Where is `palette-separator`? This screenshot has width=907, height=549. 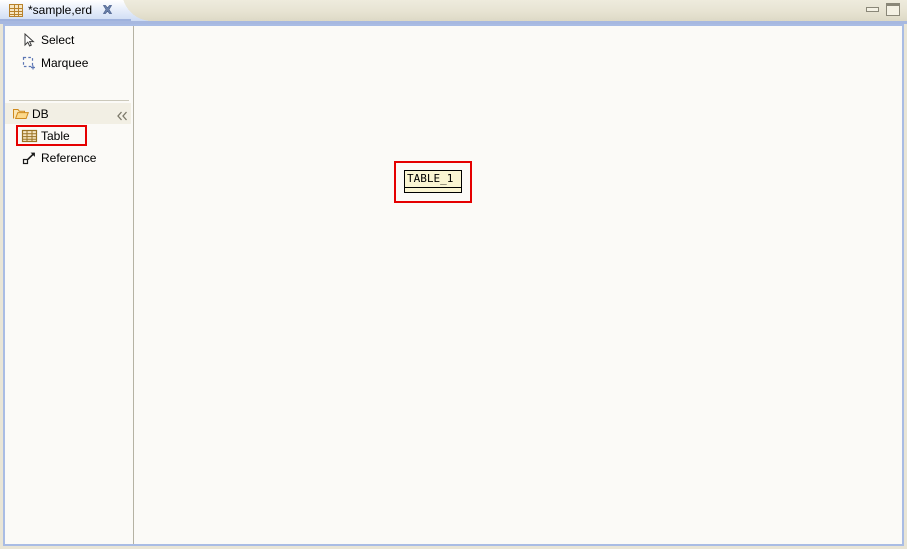 palette-separator is located at coordinates (69, 100).